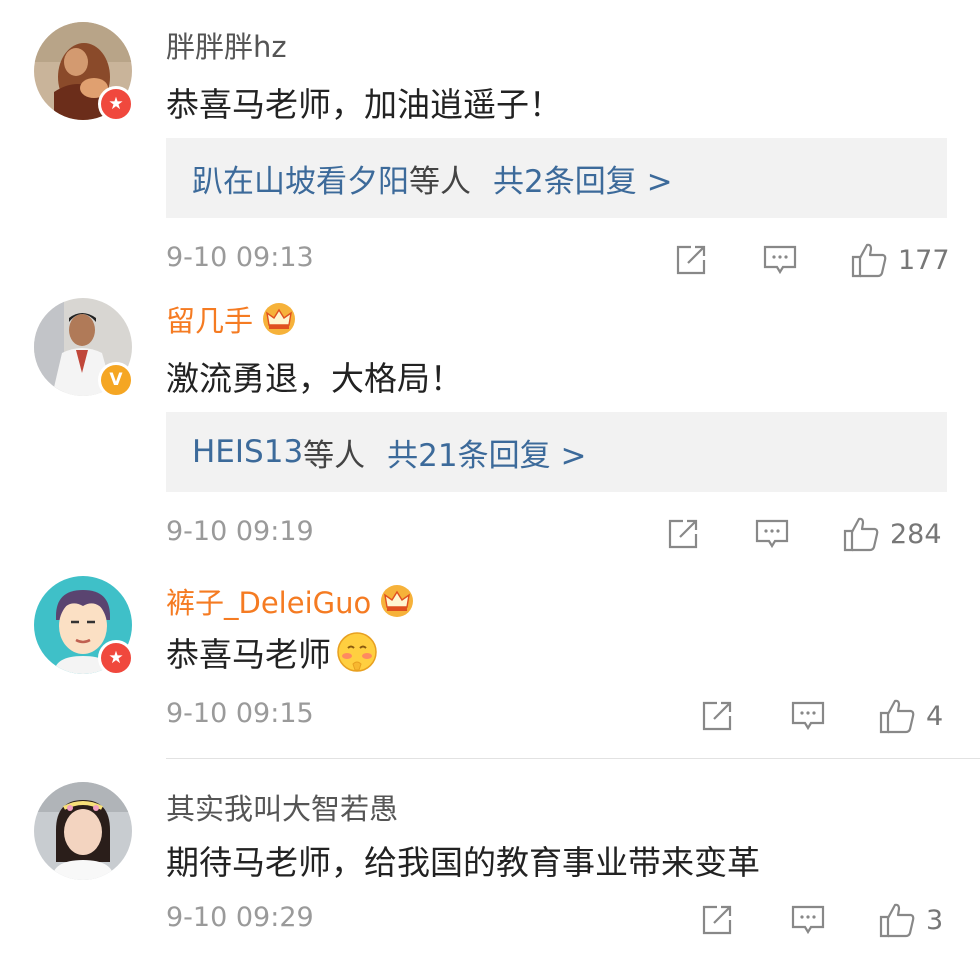  I want to click on replies-preview: HEIS13 等人 共21条回复 >, so click(556, 452).